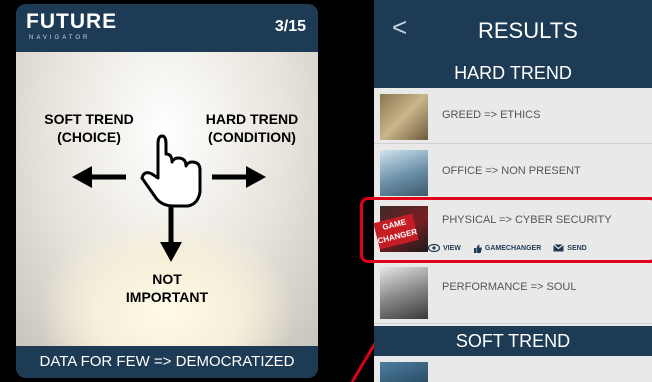 This screenshot has height=382, width=652. What do you see at coordinates (513, 73) in the screenshot?
I see `section-hard-trend: HARD TREND` at bounding box center [513, 73].